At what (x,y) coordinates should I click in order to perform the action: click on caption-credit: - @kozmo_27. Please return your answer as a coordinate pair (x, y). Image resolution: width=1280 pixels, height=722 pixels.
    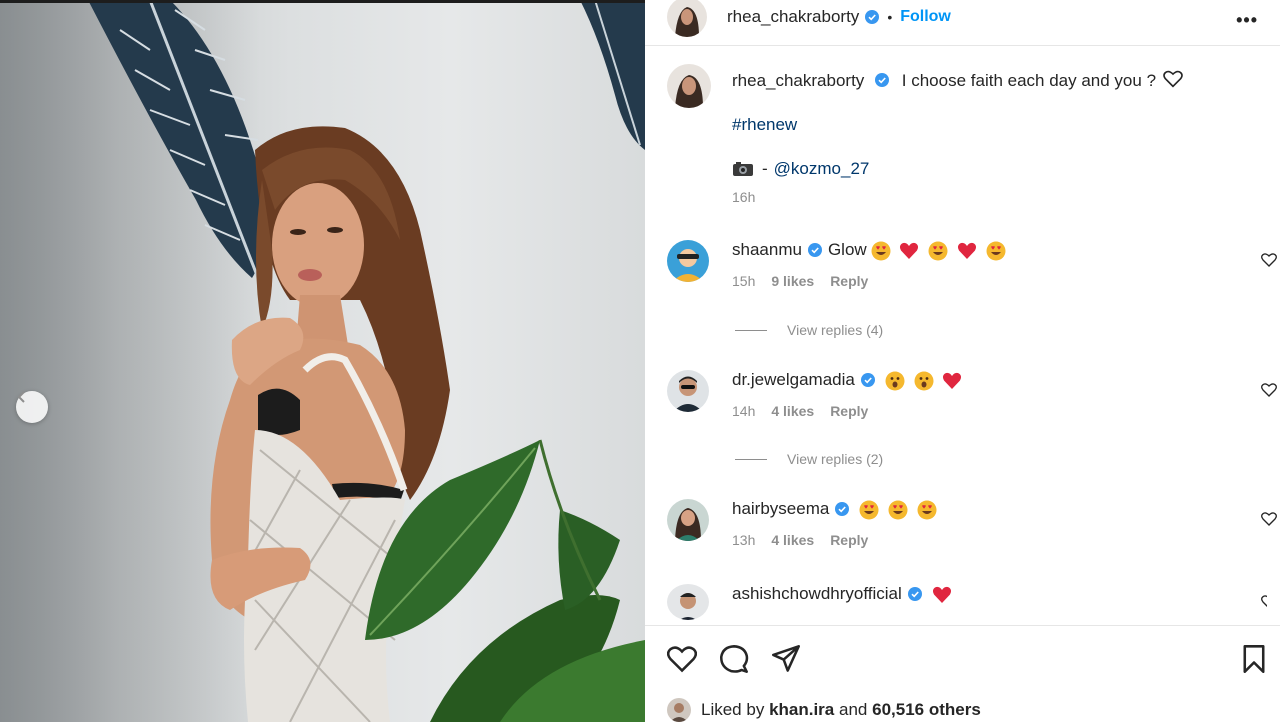
    Looking at the image, I should click on (992, 169).